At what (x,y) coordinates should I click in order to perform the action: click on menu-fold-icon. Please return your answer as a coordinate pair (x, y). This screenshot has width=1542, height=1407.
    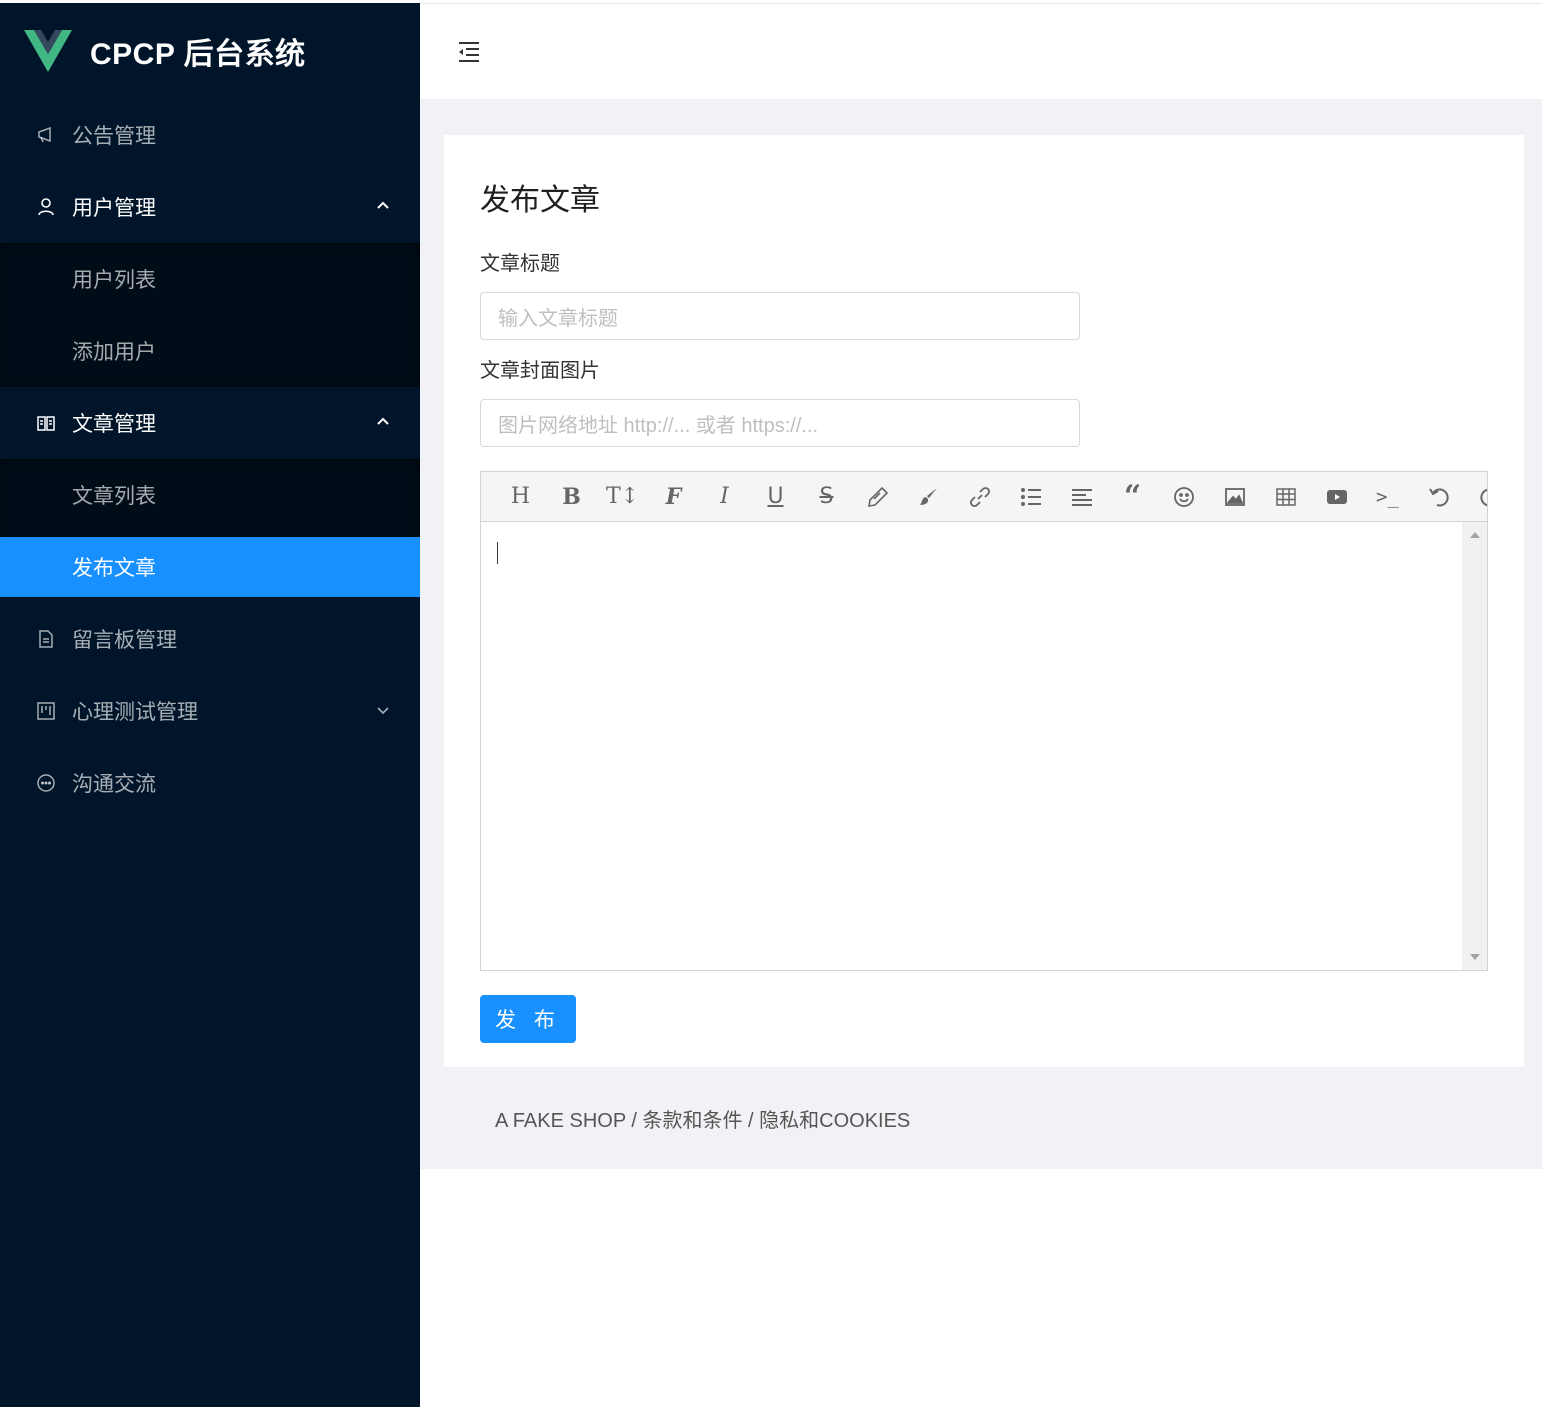
    Looking at the image, I should click on (469, 52).